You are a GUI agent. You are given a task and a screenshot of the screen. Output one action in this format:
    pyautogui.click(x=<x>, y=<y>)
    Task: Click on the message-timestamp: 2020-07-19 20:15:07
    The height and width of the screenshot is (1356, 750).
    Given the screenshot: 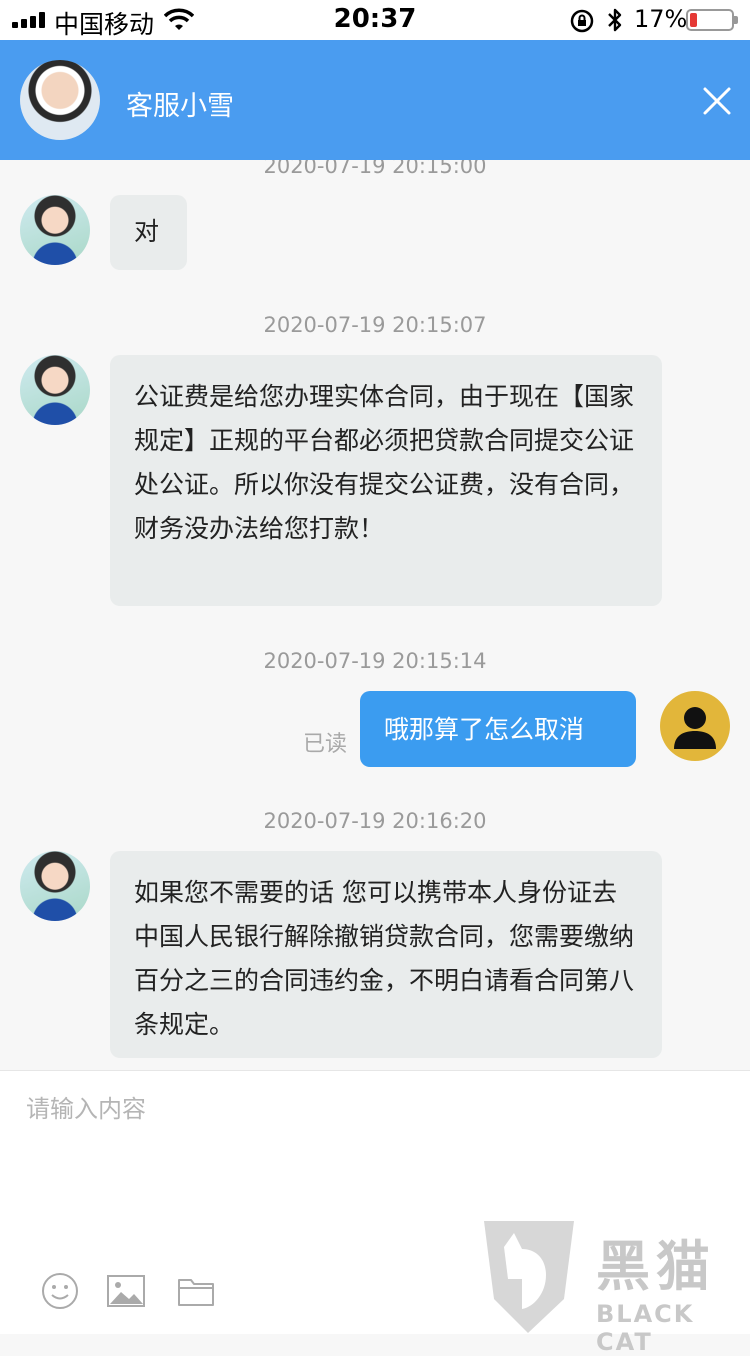 What is the action you would take?
    pyautogui.click(x=375, y=325)
    